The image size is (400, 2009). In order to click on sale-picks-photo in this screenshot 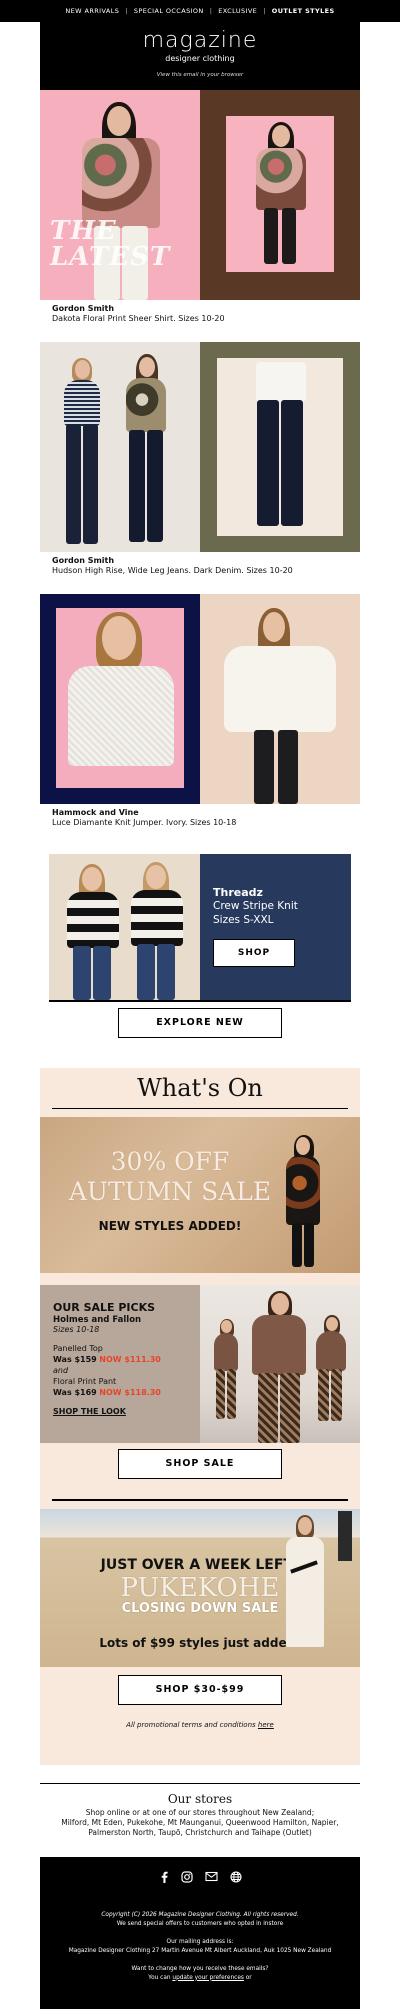, I will do `click(280, 1364)`.